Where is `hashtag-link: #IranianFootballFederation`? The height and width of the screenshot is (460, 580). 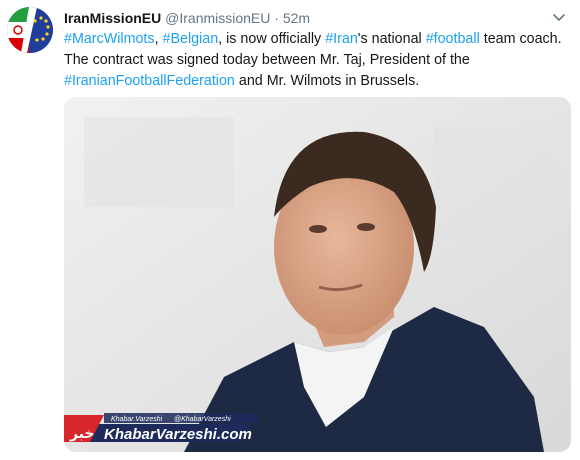 hashtag-link: #IranianFootballFederation is located at coordinates (149, 81).